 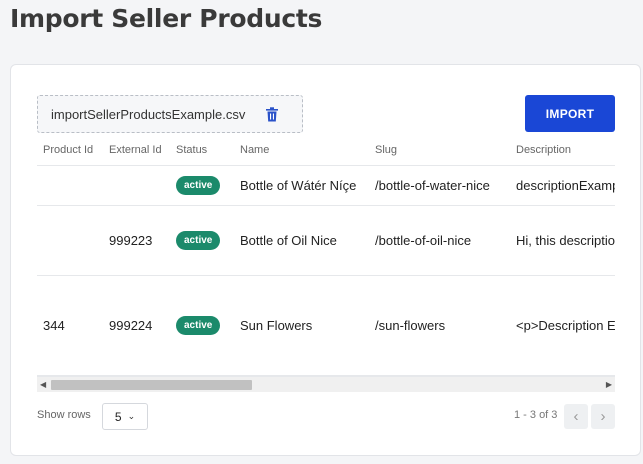 I want to click on column-header-slug: Slug, so click(x=439, y=150).